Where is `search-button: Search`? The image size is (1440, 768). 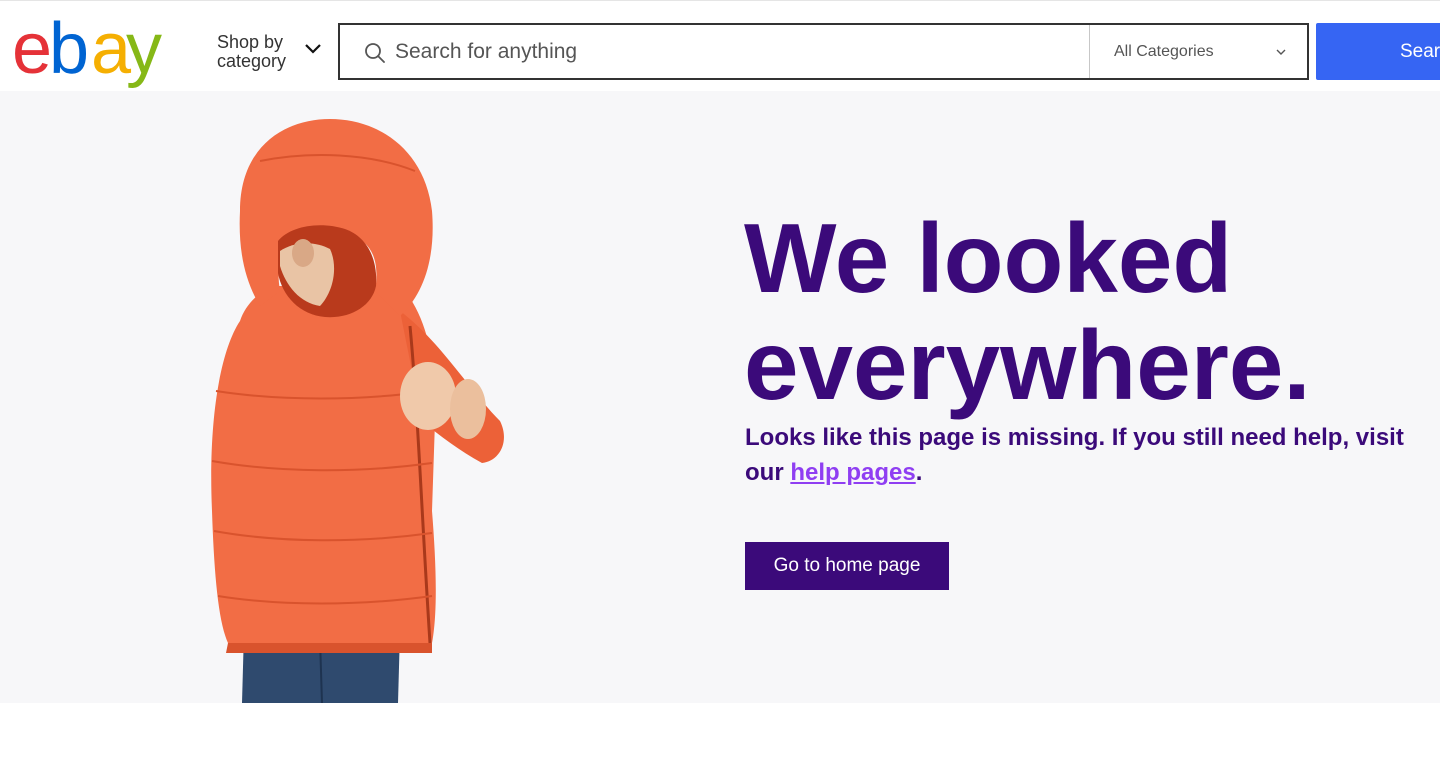 search-button: Search is located at coordinates (1378, 51).